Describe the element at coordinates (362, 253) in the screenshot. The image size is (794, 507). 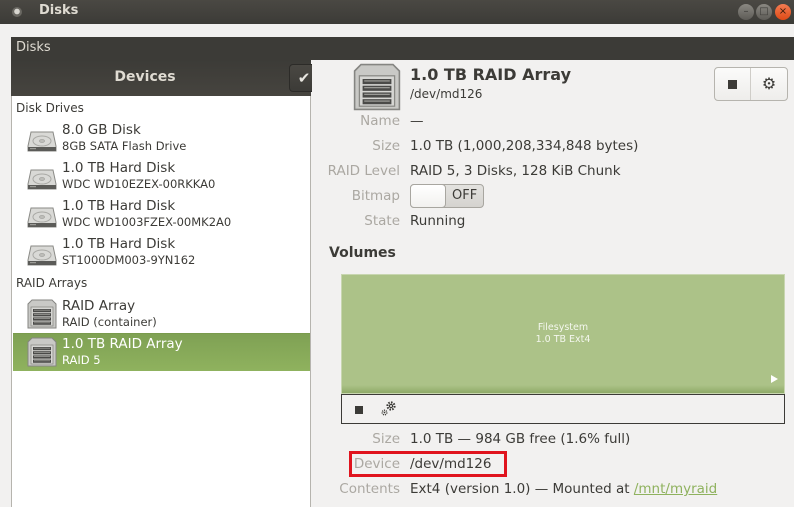
I see `volumes-heading: Volumes` at that location.